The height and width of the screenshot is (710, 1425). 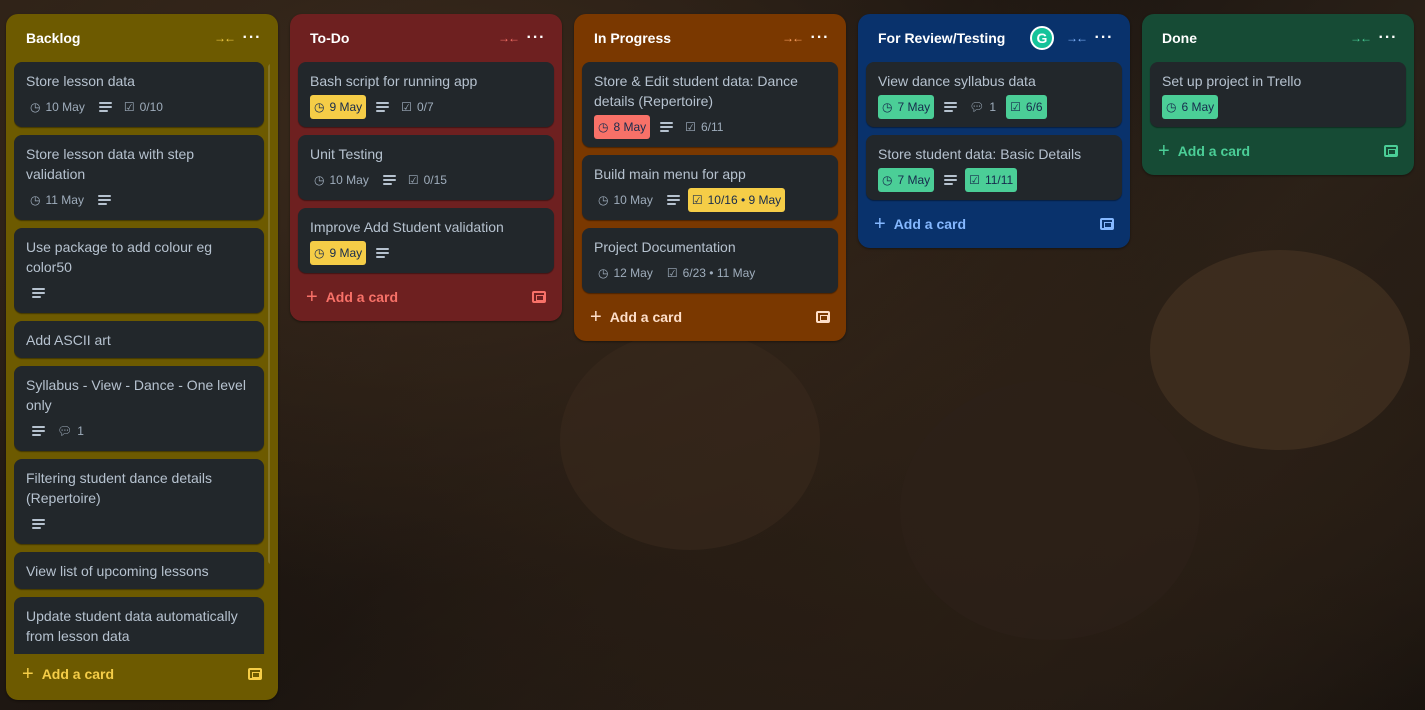 I want to click on card-badges: ◷ 9 May, so click(x=426, y=253).